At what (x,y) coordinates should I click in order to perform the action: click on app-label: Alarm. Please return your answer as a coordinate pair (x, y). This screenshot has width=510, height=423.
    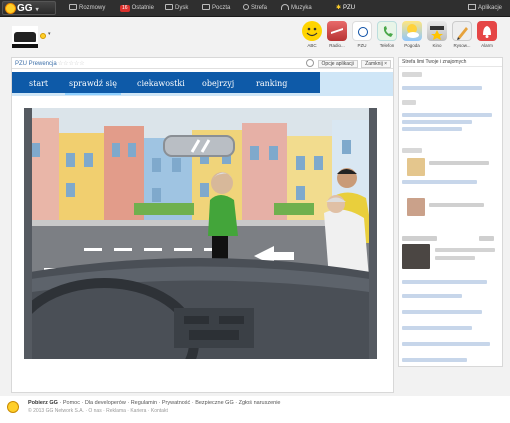
    Looking at the image, I should click on (487, 45).